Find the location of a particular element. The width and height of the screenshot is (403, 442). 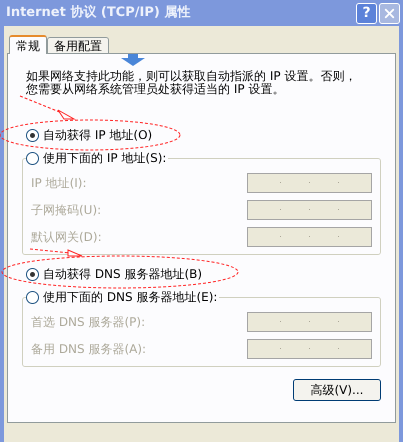

help-button: ? is located at coordinates (366, 13).